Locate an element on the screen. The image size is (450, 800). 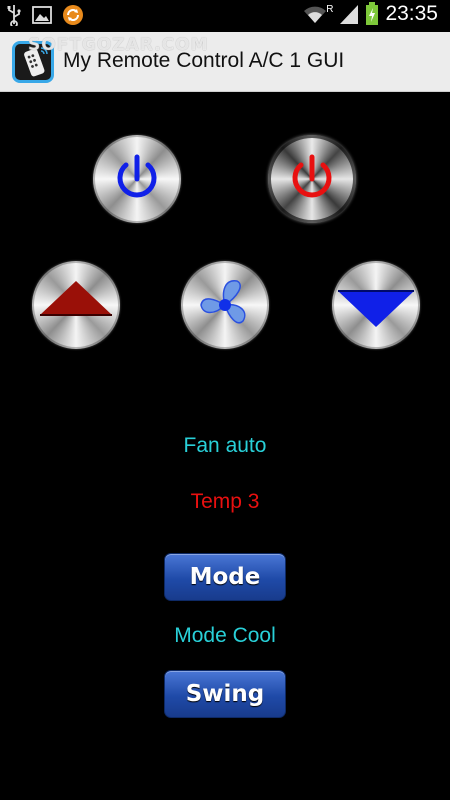
system-icons: R 23:35 is located at coordinates (370, 14).